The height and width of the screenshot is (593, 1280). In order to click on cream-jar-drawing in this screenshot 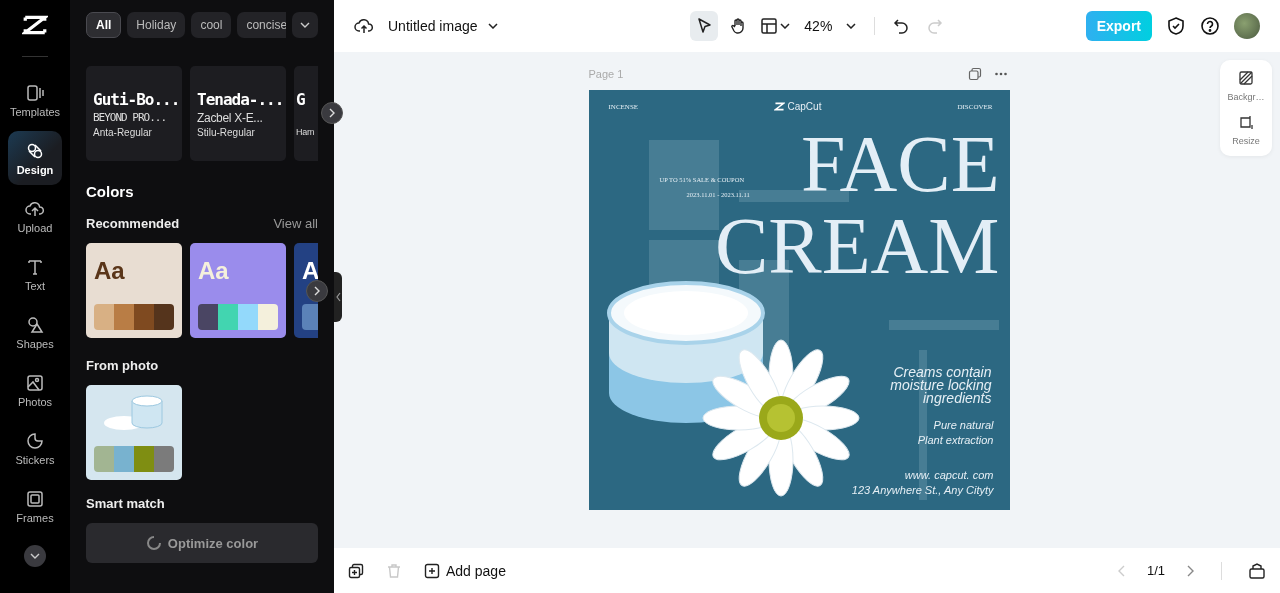, I will do `click(134, 413)`.